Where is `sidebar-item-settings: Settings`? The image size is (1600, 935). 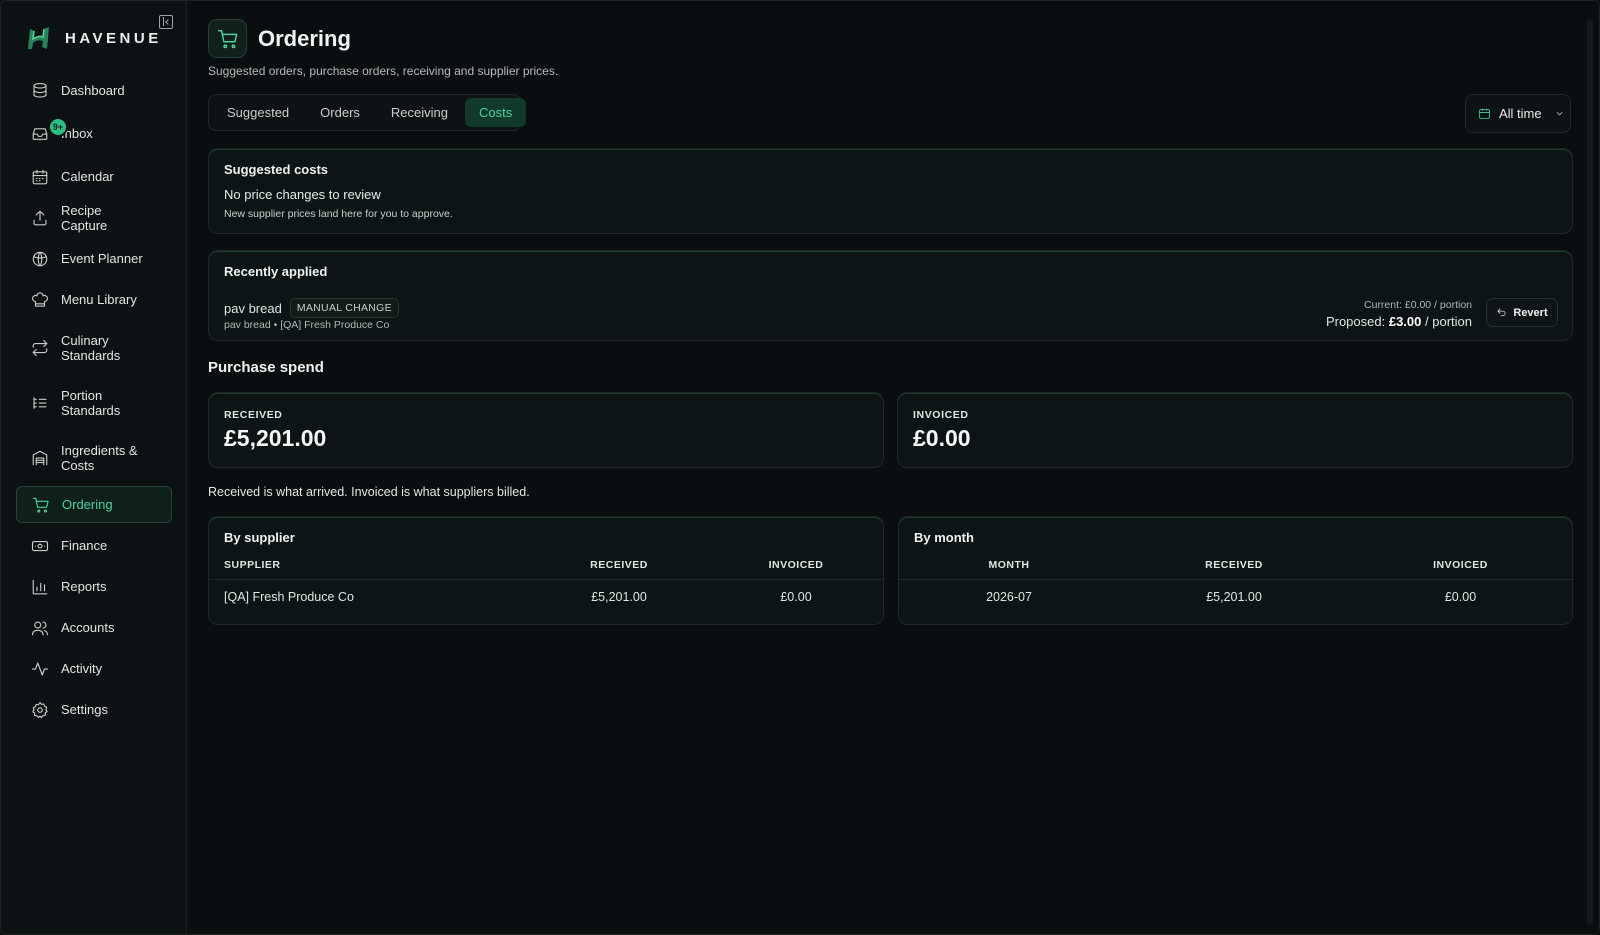 sidebar-item-settings: Settings is located at coordinates (94, 710).